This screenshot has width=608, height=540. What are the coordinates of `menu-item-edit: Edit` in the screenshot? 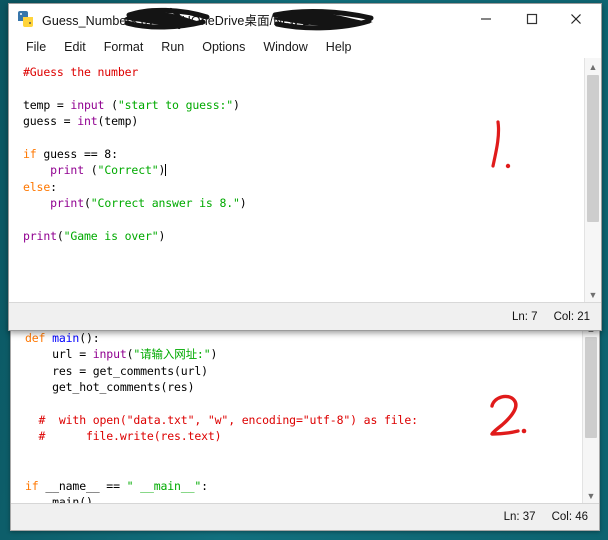 It's located at (75, 47).